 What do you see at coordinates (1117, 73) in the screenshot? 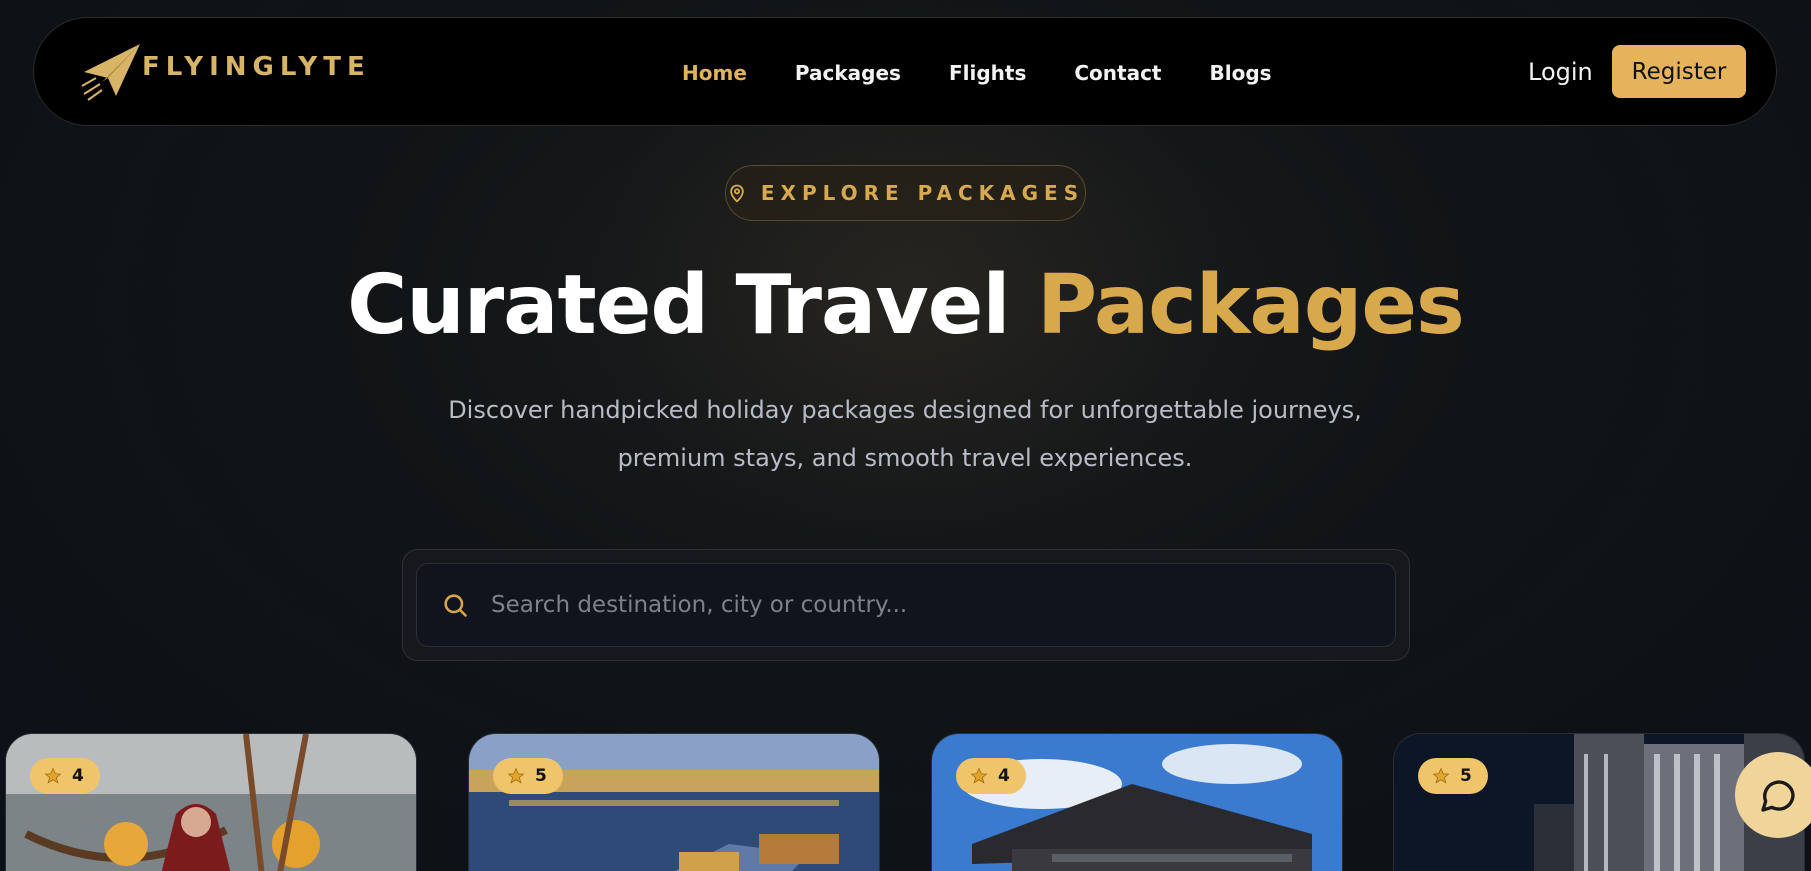
I see `nav-link-contact: Contact` at bounding box center [1117, 73].